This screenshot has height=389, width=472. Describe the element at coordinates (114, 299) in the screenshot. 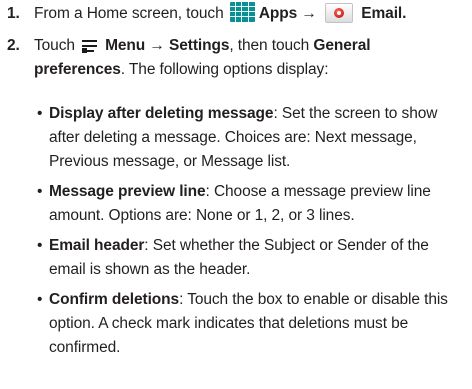

I see `option-term: Confirm deletions` at that location.